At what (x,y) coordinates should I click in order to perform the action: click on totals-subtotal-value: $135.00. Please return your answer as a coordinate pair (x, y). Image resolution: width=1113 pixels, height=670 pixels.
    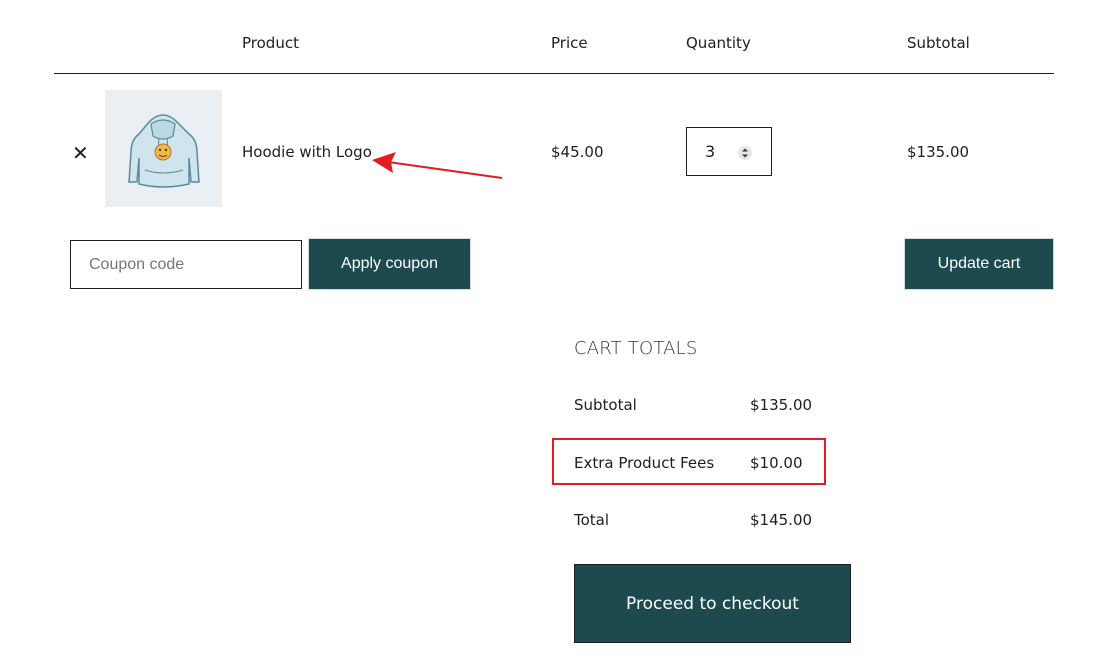
    Looking at the image, I should click on (781, 405).